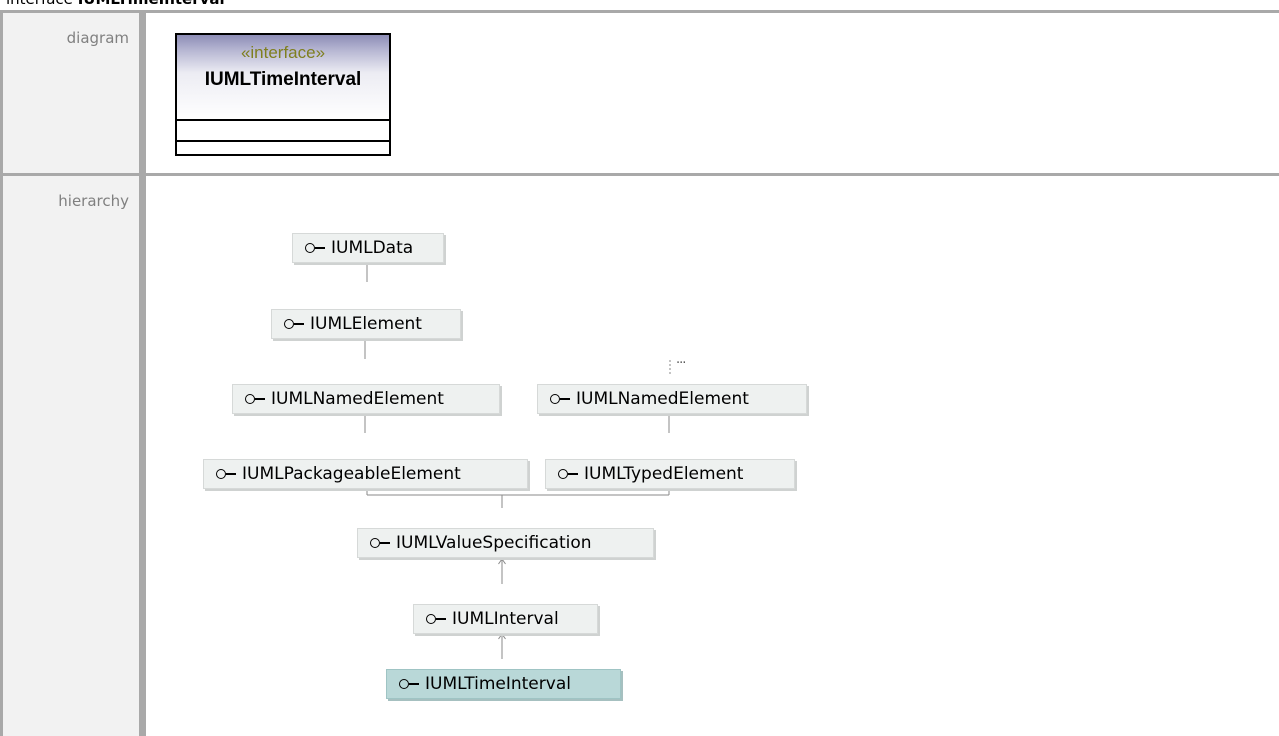 The image size is (1279, 736). Describe the element at coordinates (351, 474) in the screenshot. I see `node-label: IUMLPackageableElement` at that location.